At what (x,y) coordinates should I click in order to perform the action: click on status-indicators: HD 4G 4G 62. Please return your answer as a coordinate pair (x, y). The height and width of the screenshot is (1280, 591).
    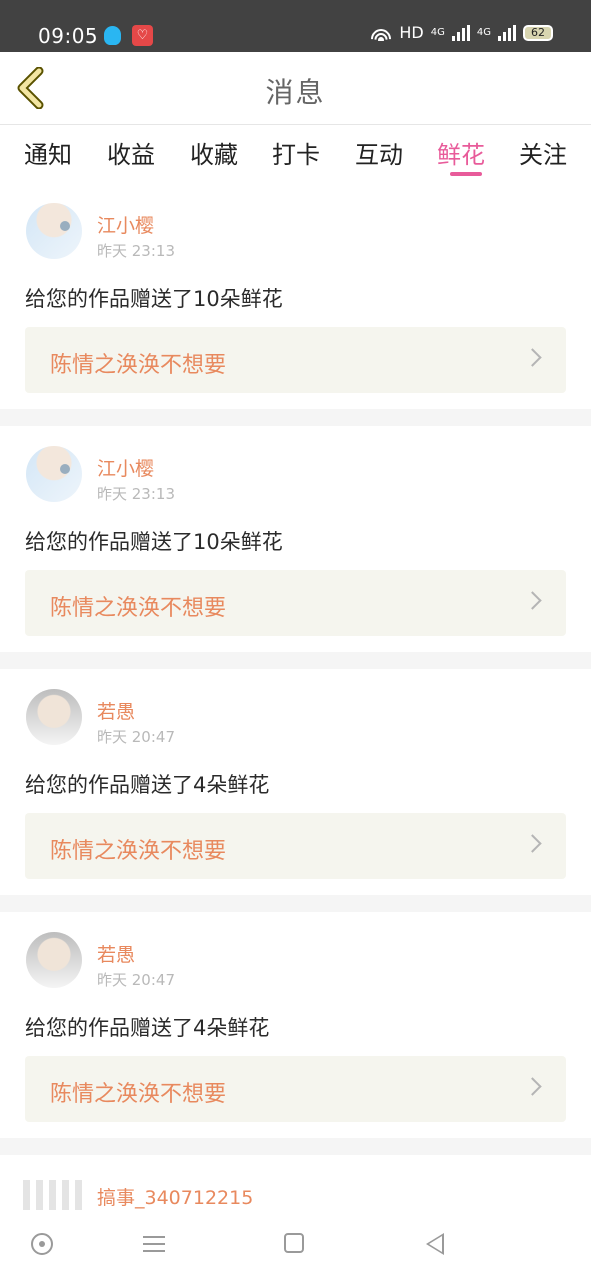
    Looking at the image, I should click on (461, 32).